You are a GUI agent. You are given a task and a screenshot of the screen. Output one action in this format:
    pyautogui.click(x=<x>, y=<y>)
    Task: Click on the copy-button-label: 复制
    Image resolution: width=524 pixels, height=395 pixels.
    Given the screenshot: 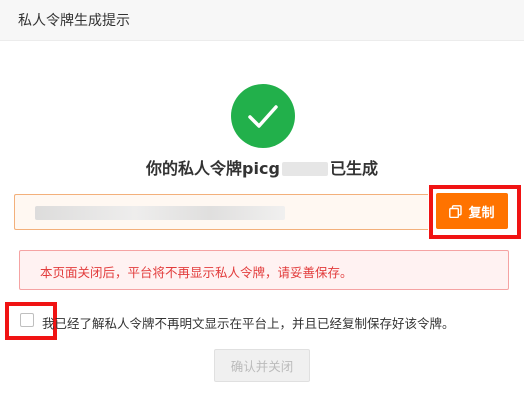 What is the action you would take?
    pyautogui.click(x=481, y=213)
    